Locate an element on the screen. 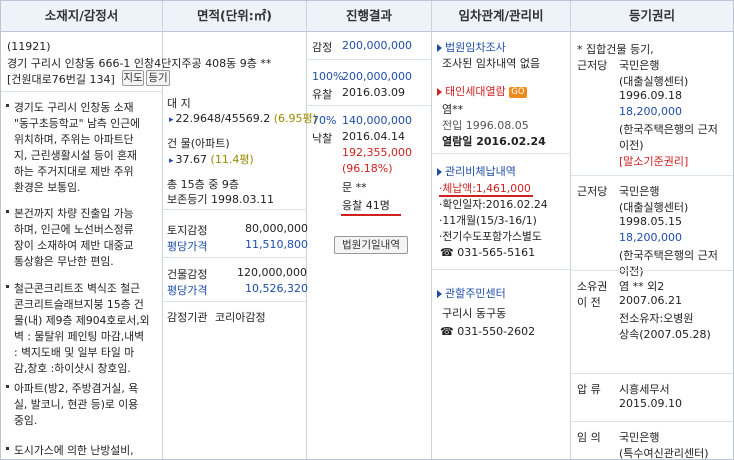 The width and height of the screenshot is (734, 460). note-line: 지, 근린생활시설 등이 혼재 is located at coordinates (75, 155).